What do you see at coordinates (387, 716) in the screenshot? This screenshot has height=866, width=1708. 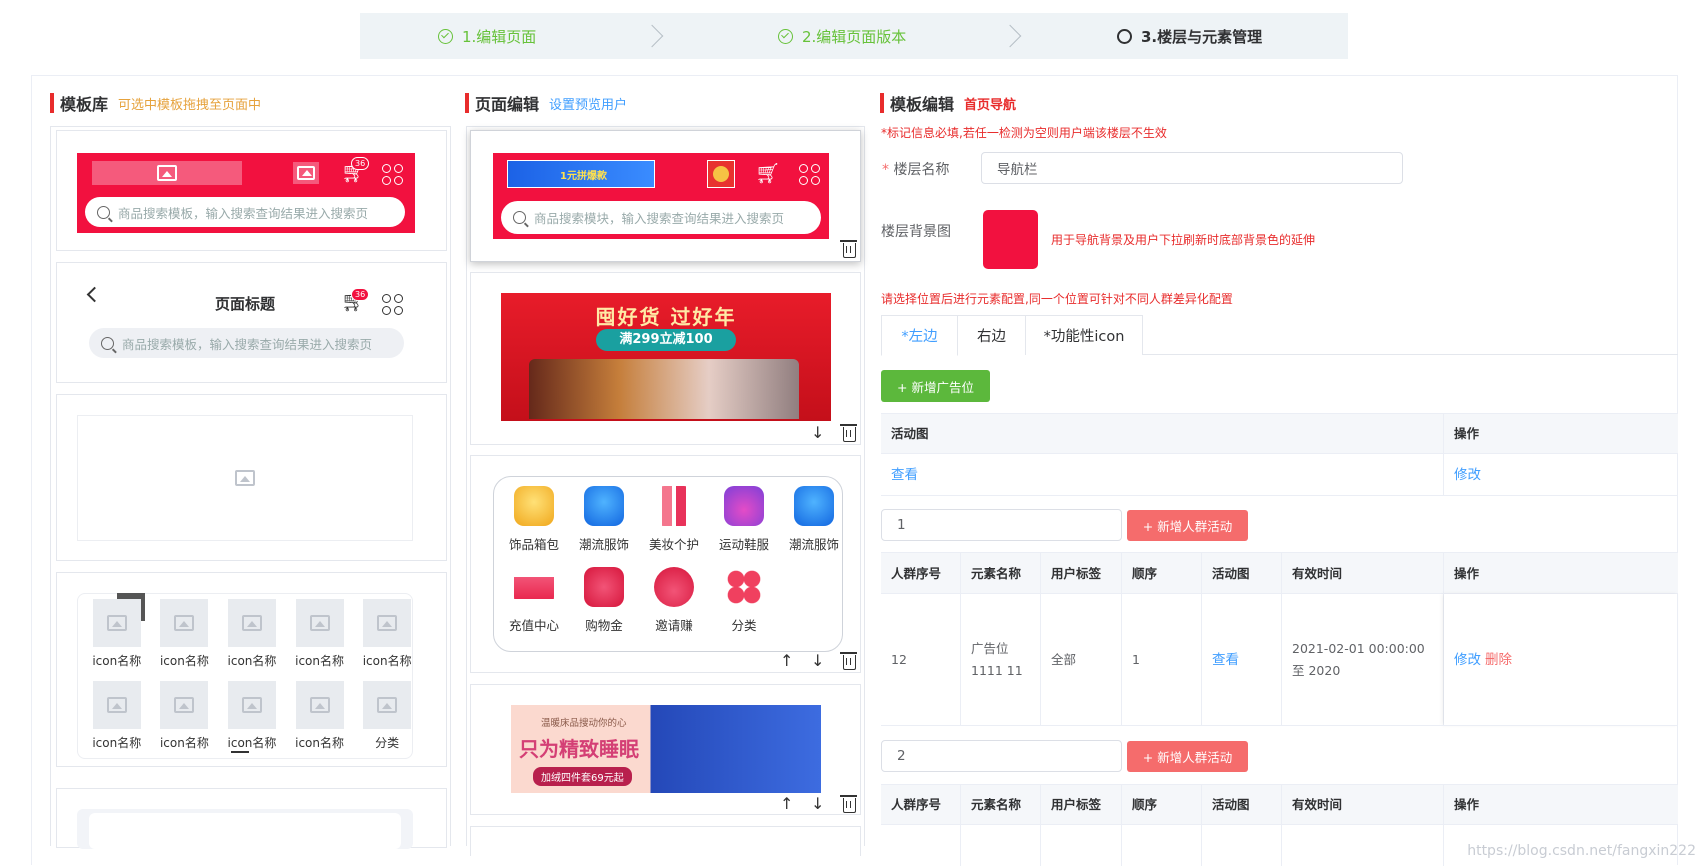 I see `icon-item: 分类` at bounding box center [387, 716].